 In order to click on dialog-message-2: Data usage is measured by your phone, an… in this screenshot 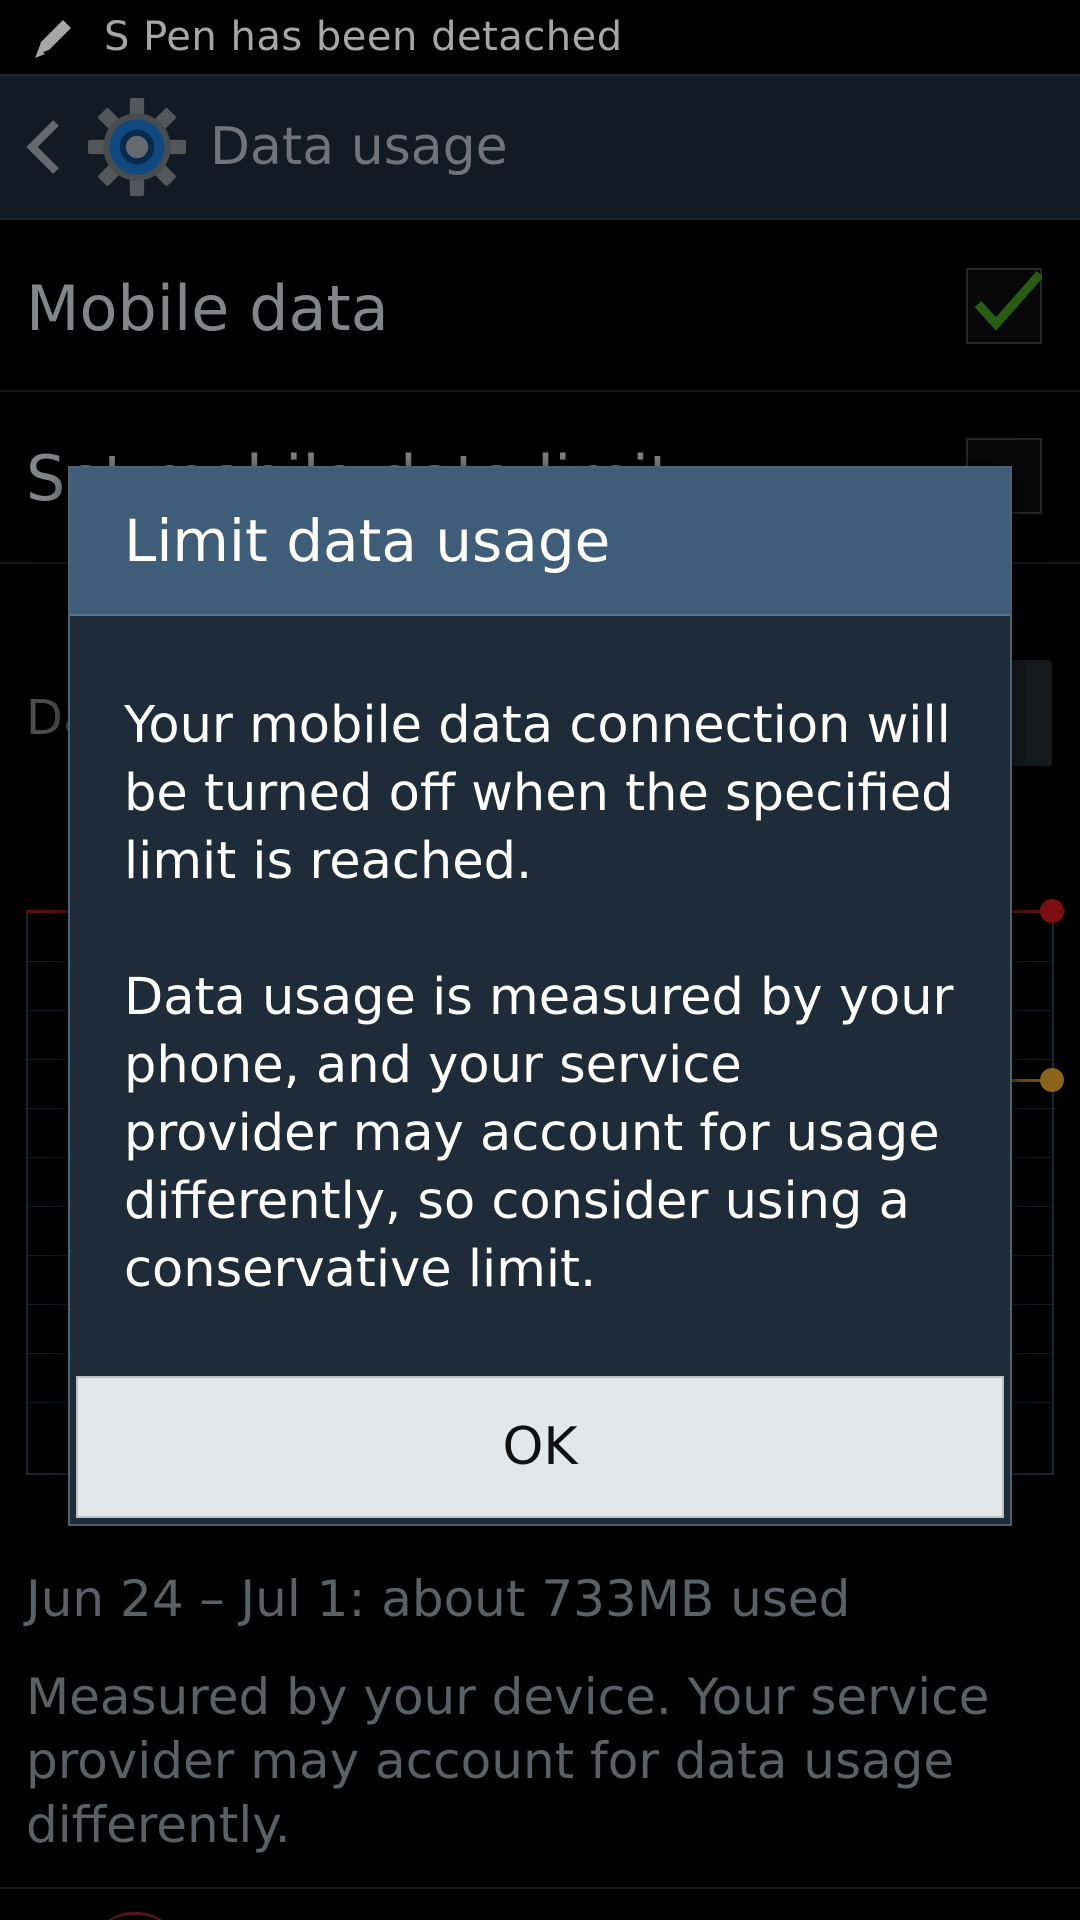, I will do `click(539, 1133)`.